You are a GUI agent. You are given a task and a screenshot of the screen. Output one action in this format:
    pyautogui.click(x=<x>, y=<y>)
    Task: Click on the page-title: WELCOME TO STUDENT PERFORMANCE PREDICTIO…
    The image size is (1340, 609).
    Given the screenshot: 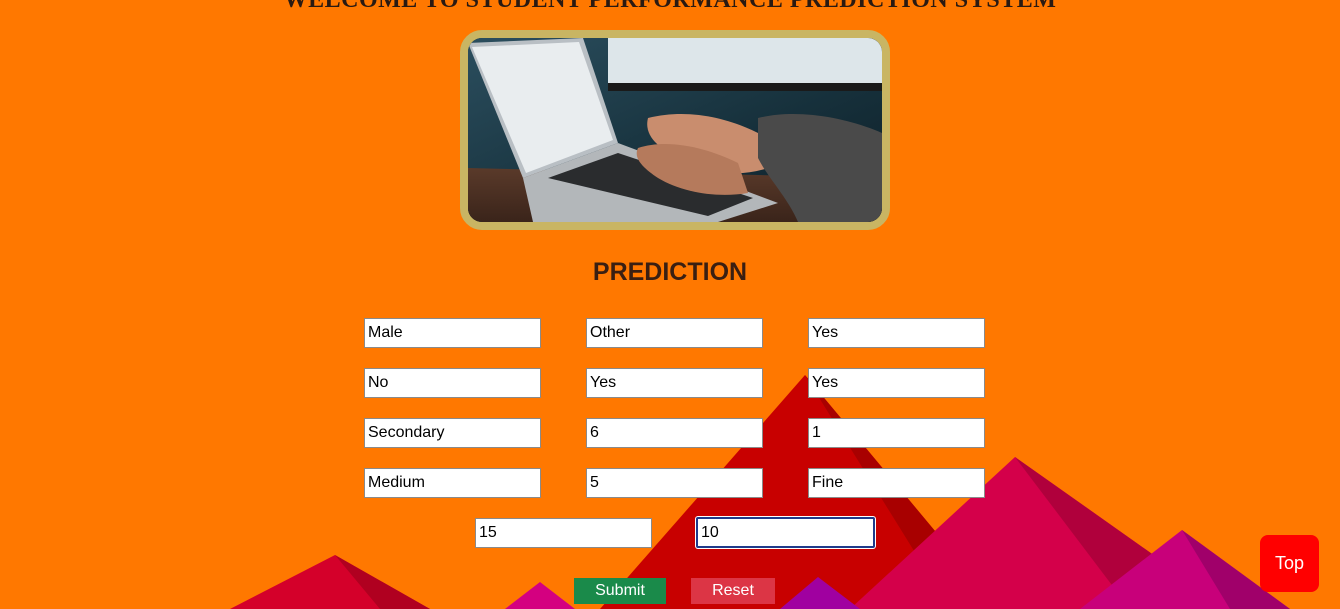 What is the action you would take?
    pyautogui.click(x=670, y=6)
    